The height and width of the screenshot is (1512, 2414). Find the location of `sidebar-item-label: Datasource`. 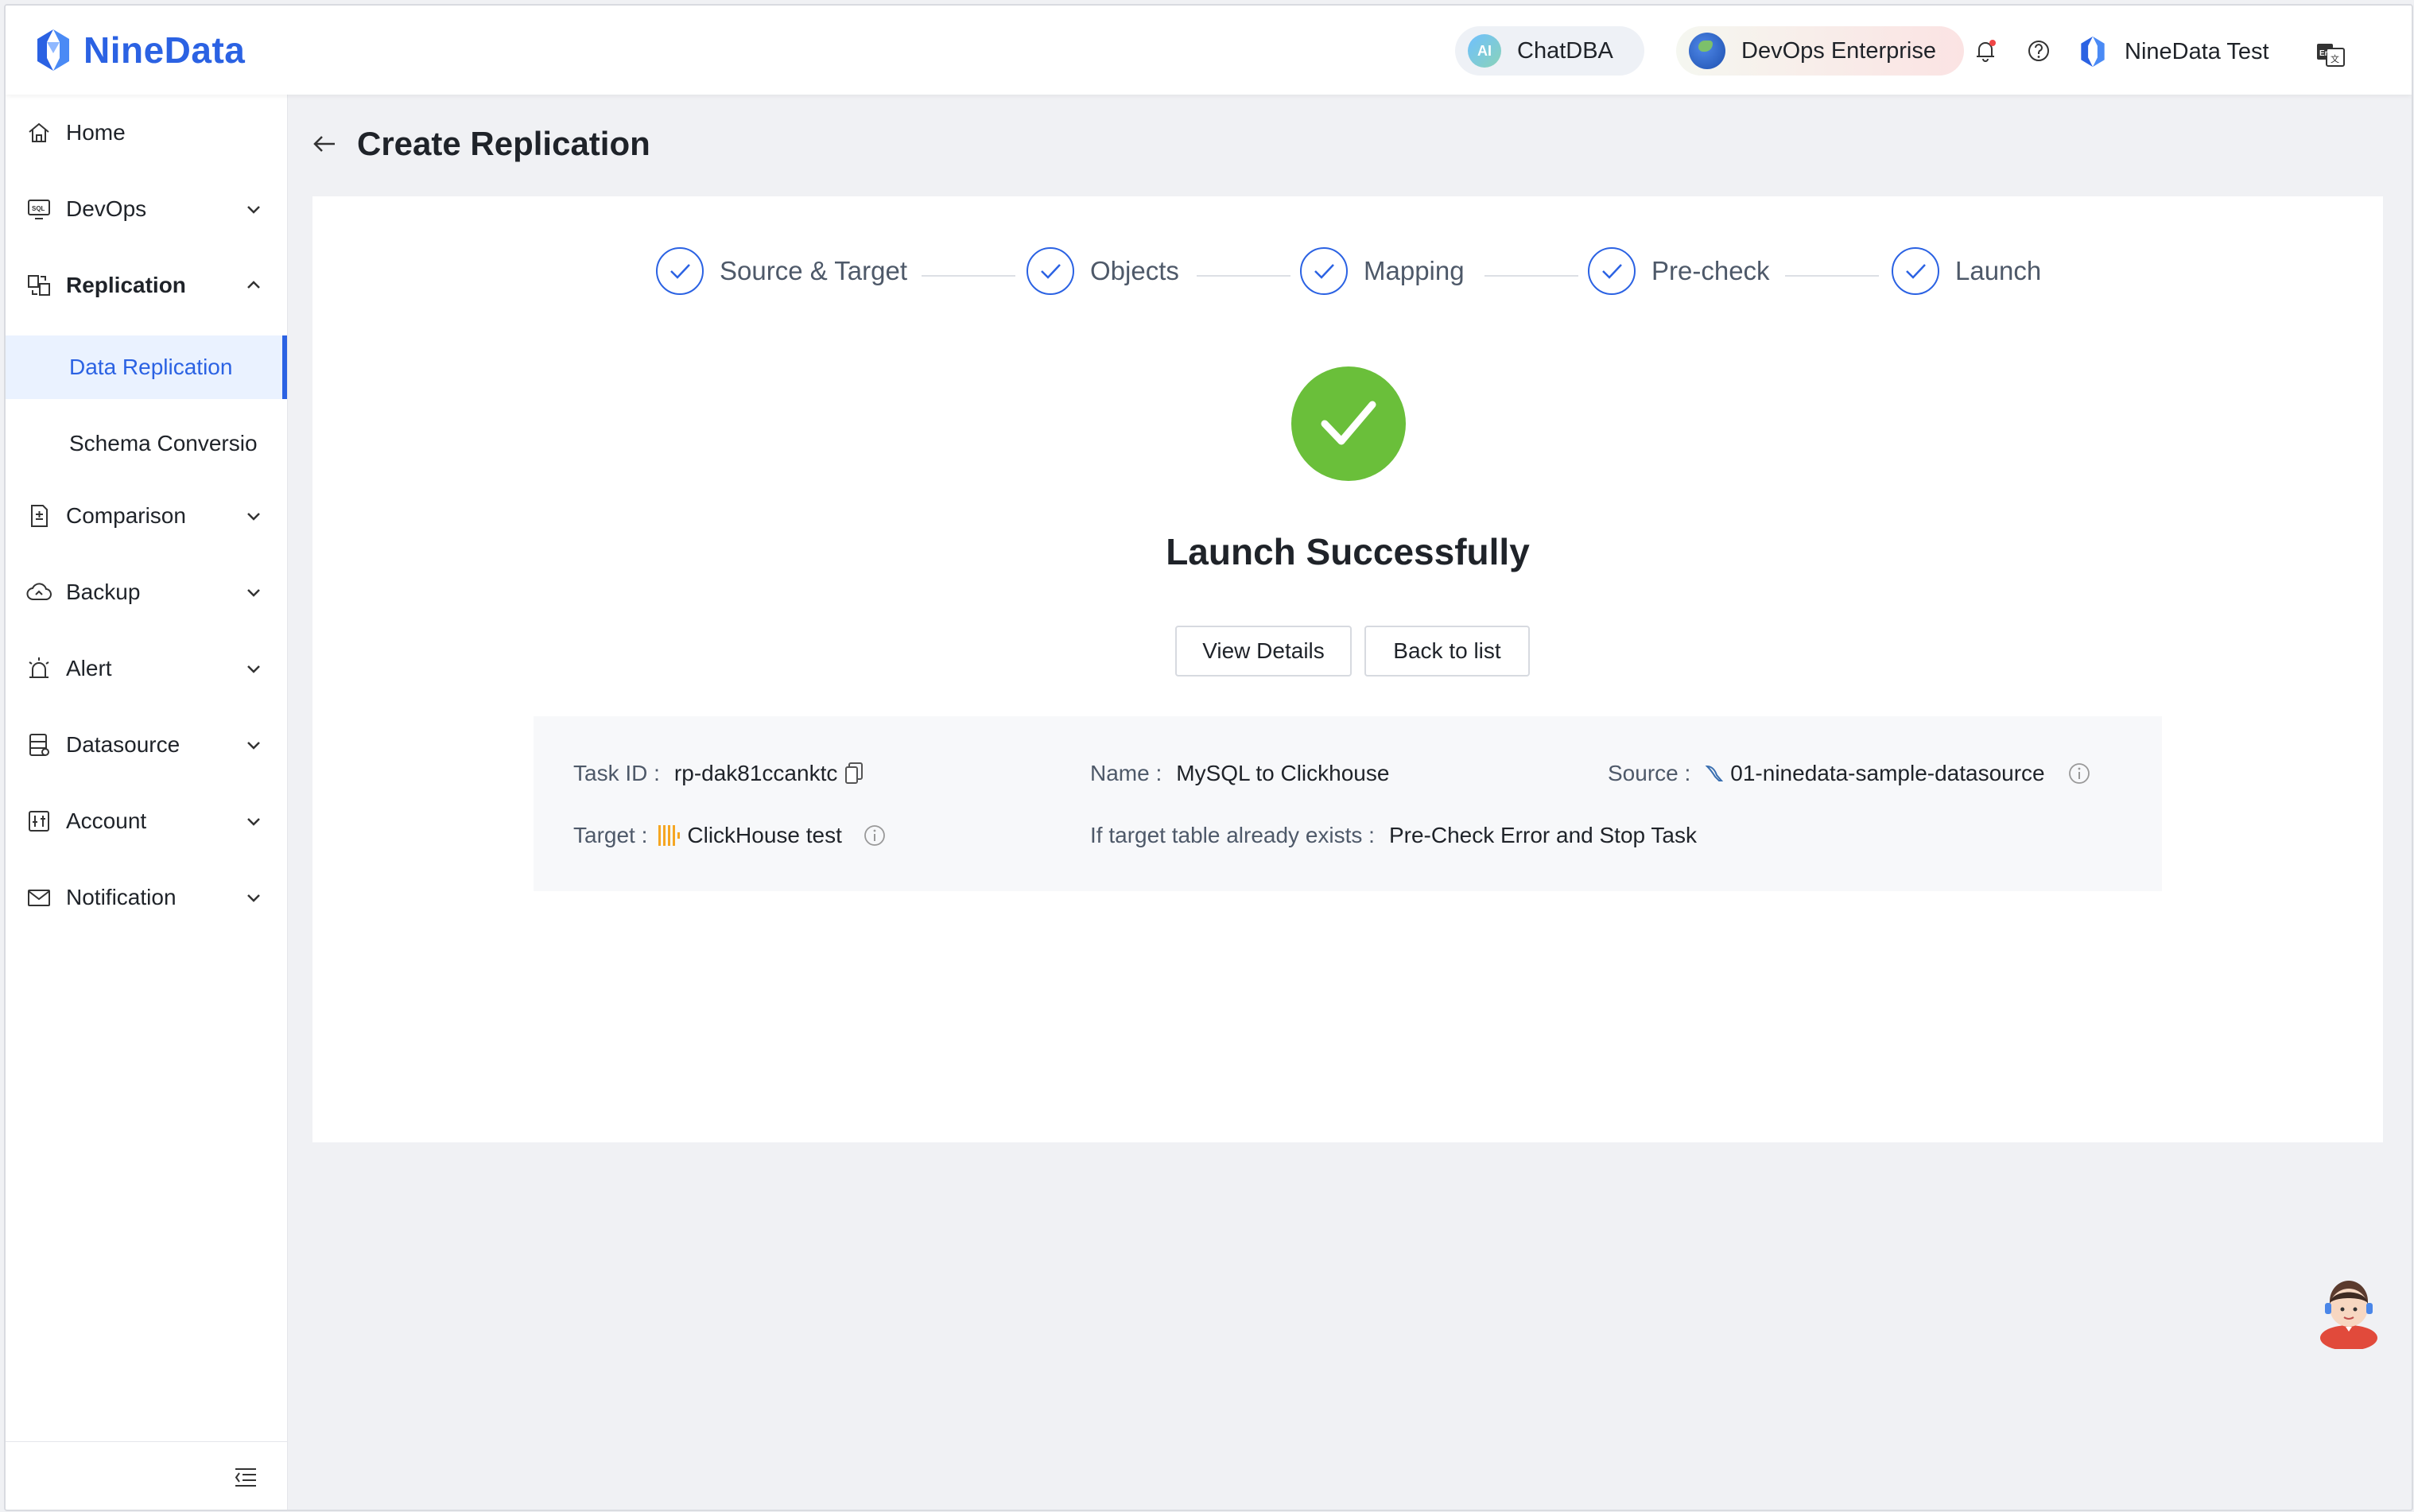

sidebar-item-label: Datasource is located at coordinates (123, 744).